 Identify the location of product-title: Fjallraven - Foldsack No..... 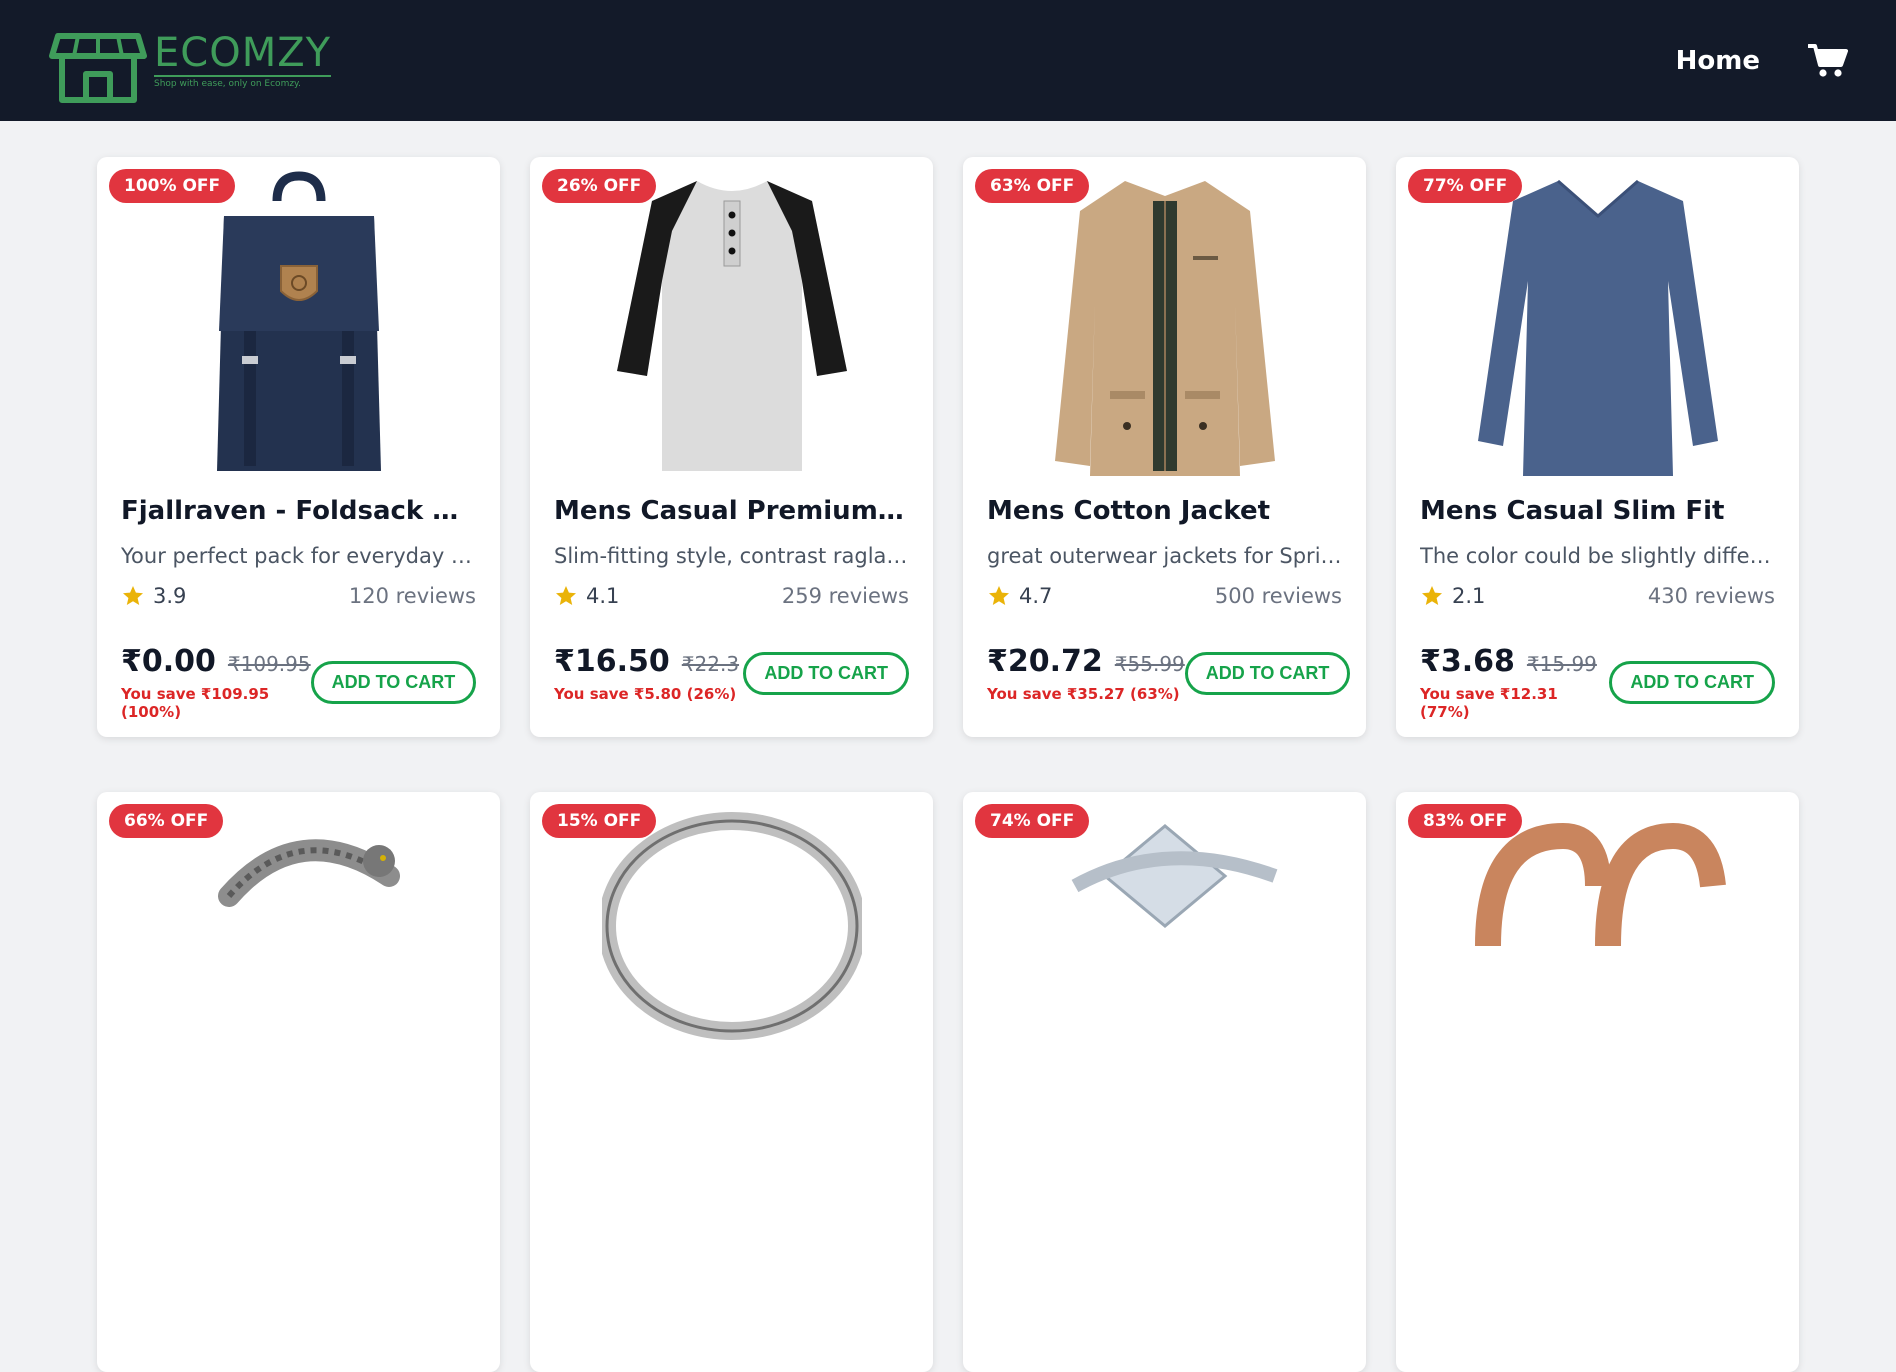
(298, 511).